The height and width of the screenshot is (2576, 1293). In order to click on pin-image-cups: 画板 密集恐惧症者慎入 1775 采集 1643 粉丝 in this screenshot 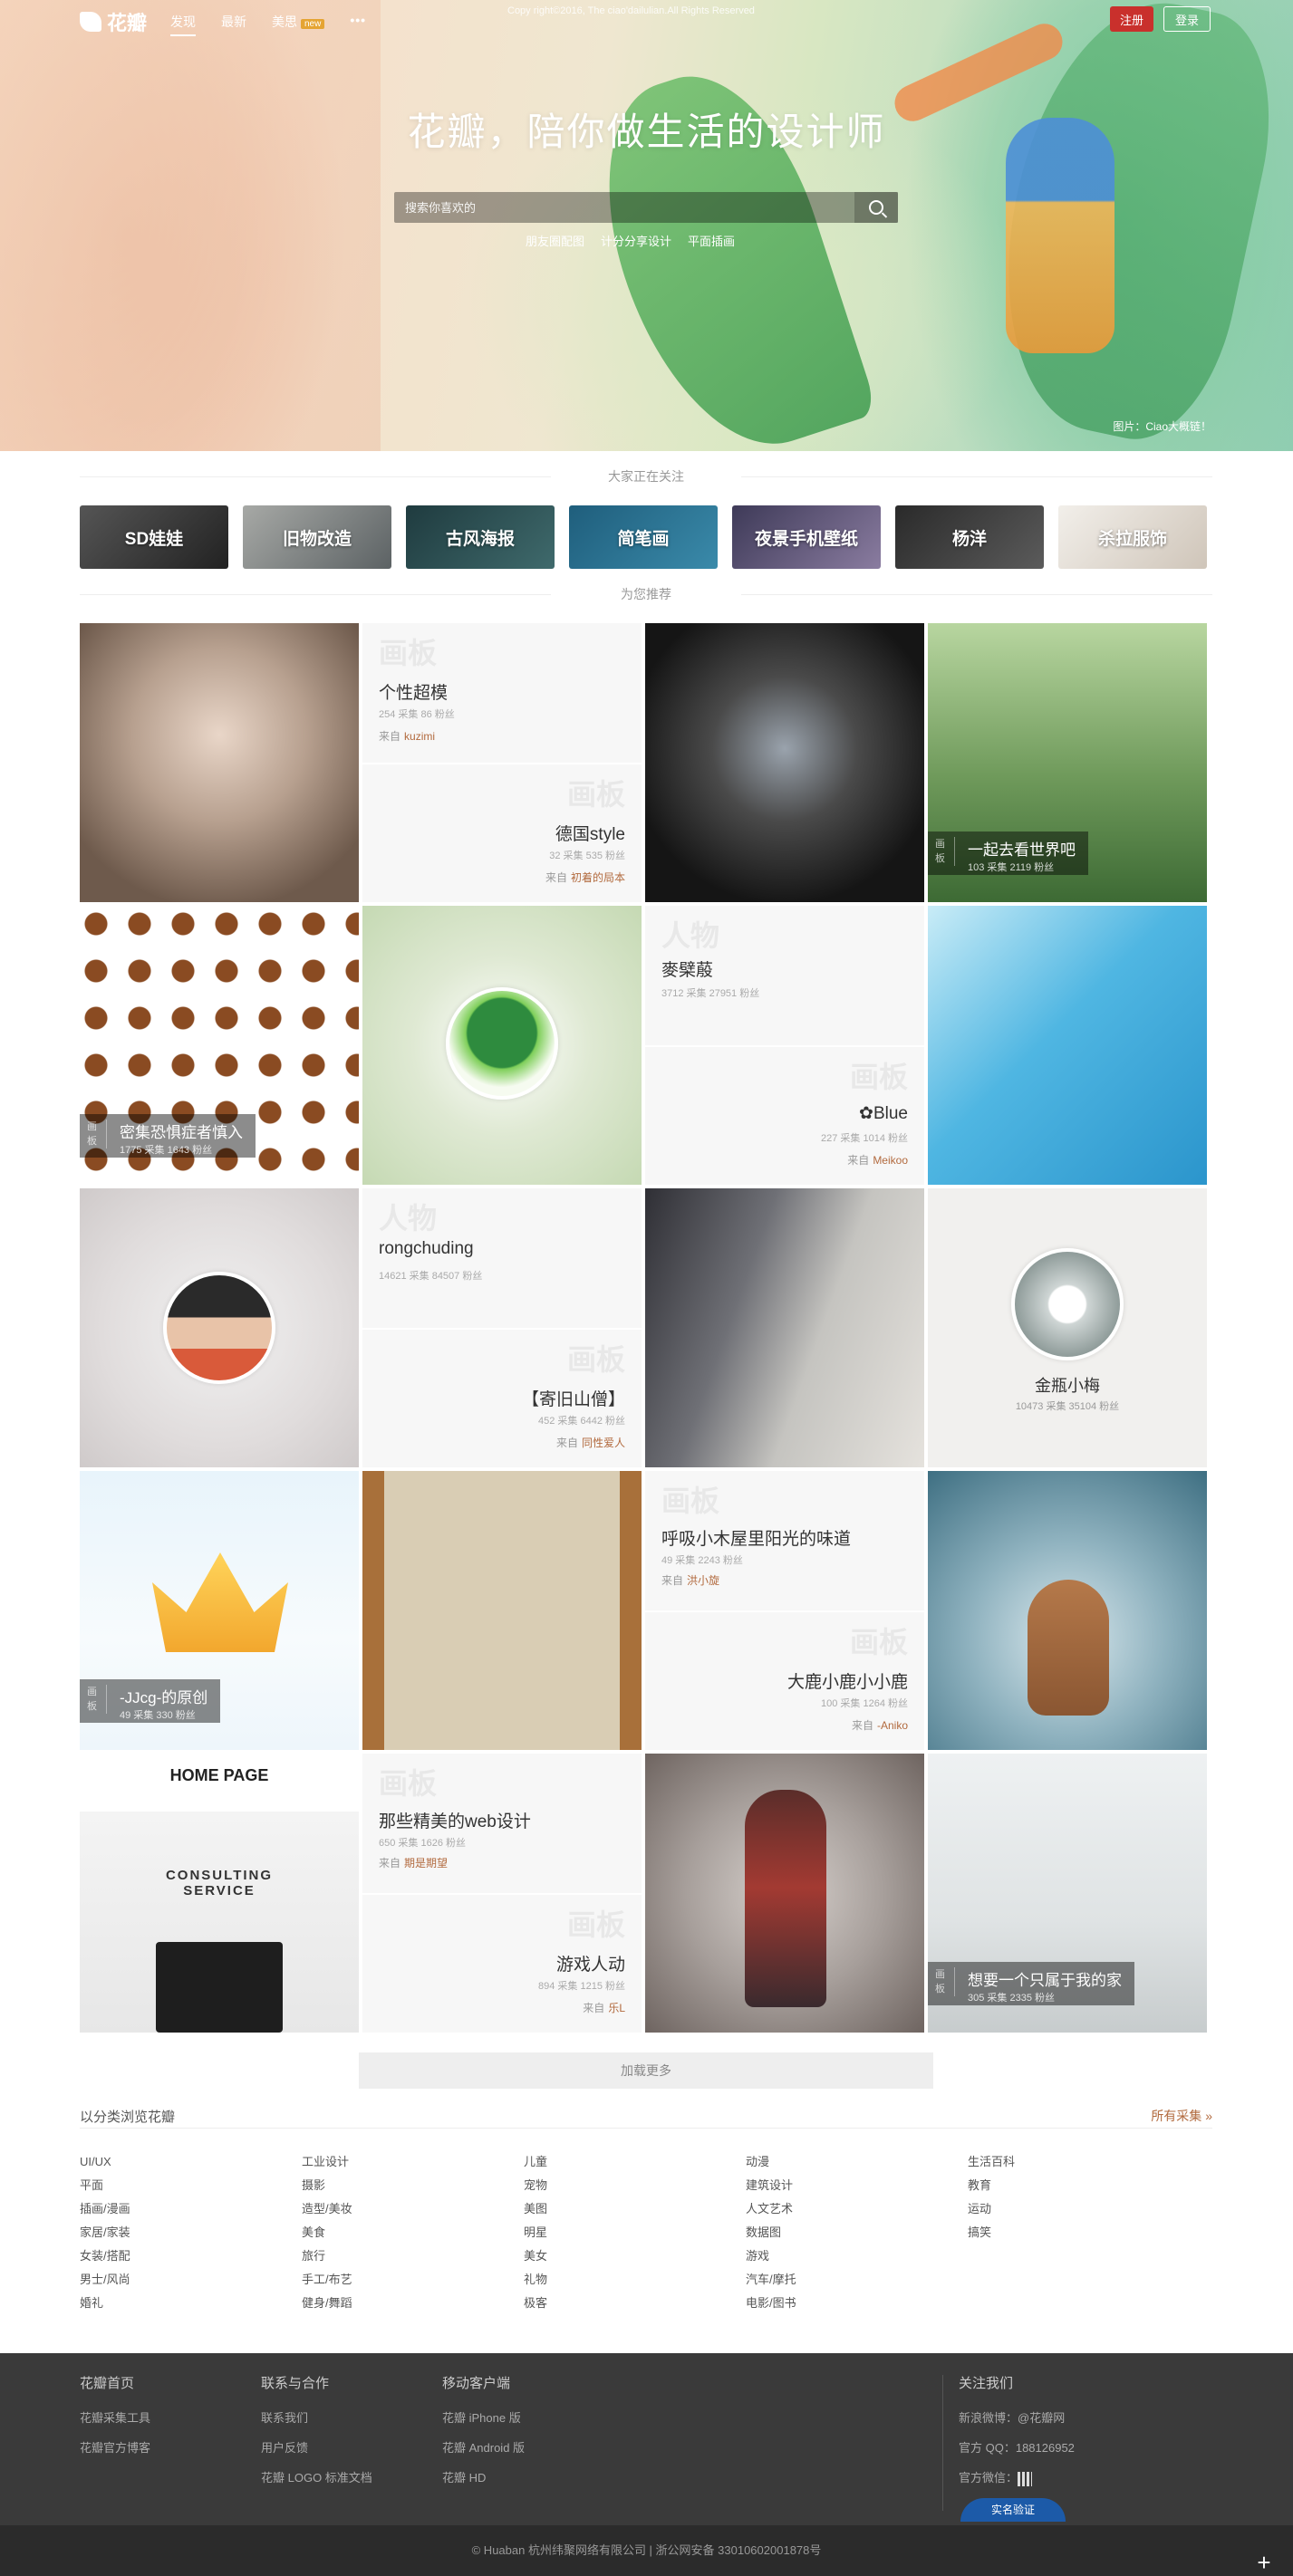, I will do `click(219, 1045)`.